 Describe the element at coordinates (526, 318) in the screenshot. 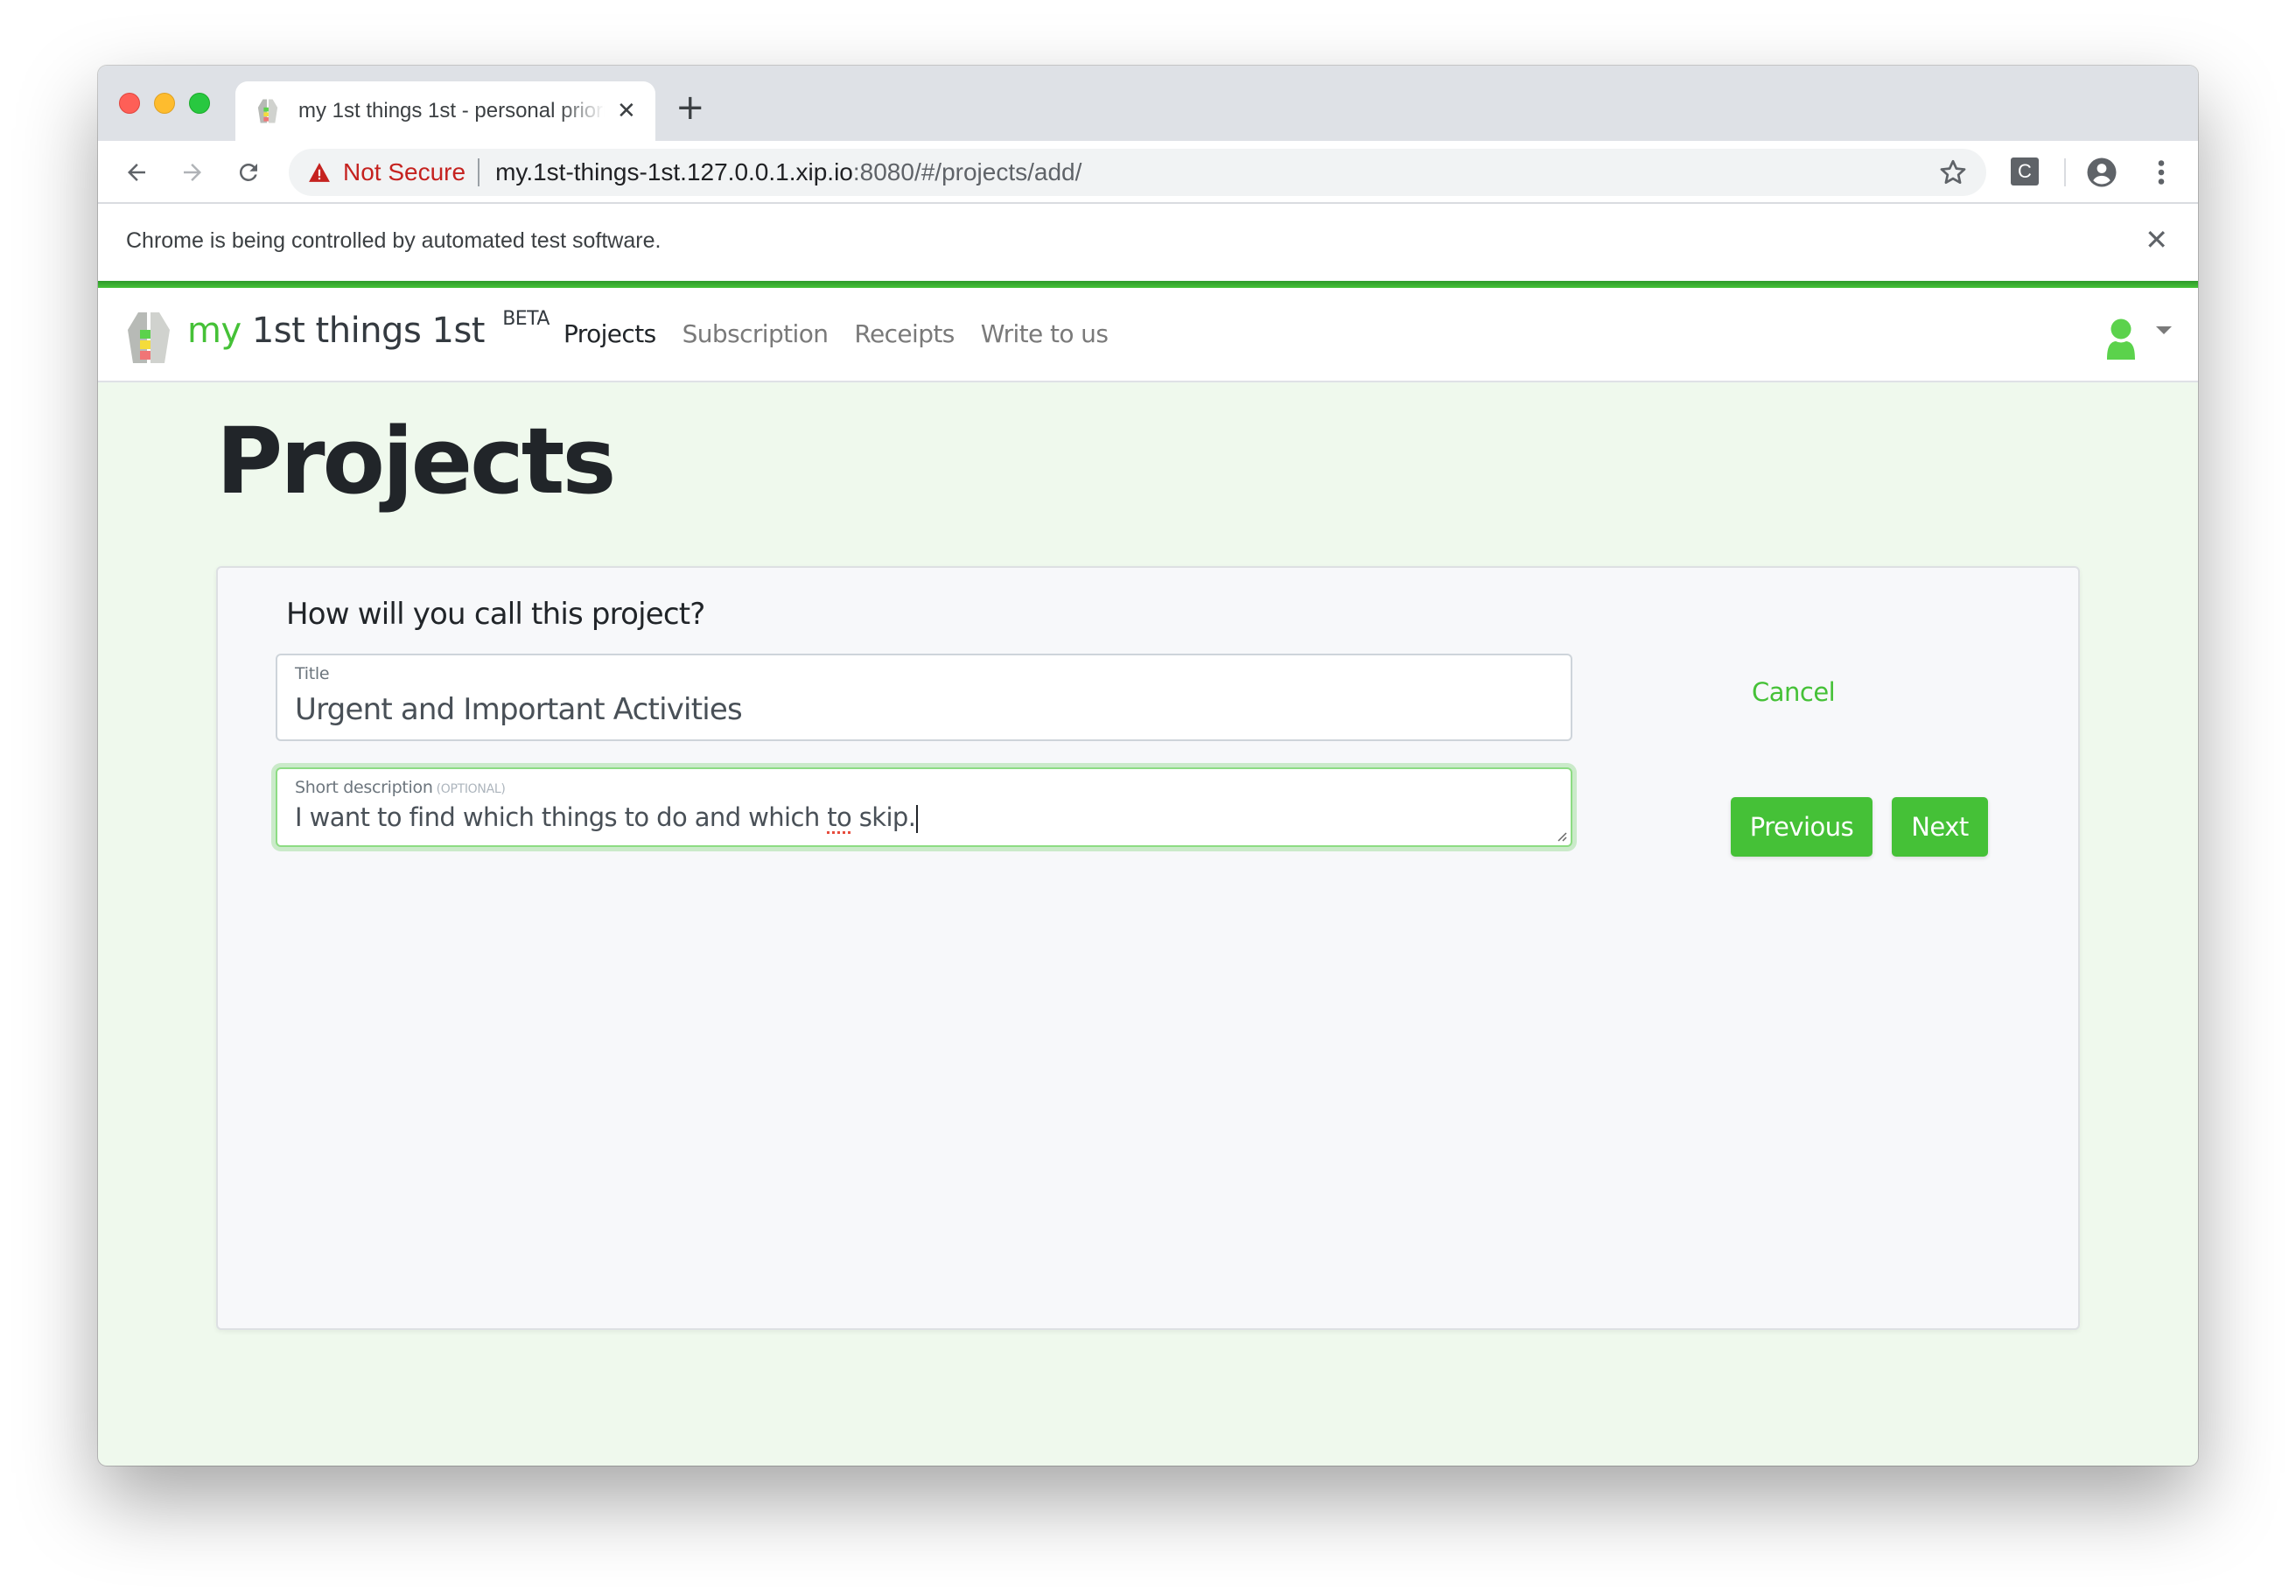

I see `beta-badge: BETA` at that location.